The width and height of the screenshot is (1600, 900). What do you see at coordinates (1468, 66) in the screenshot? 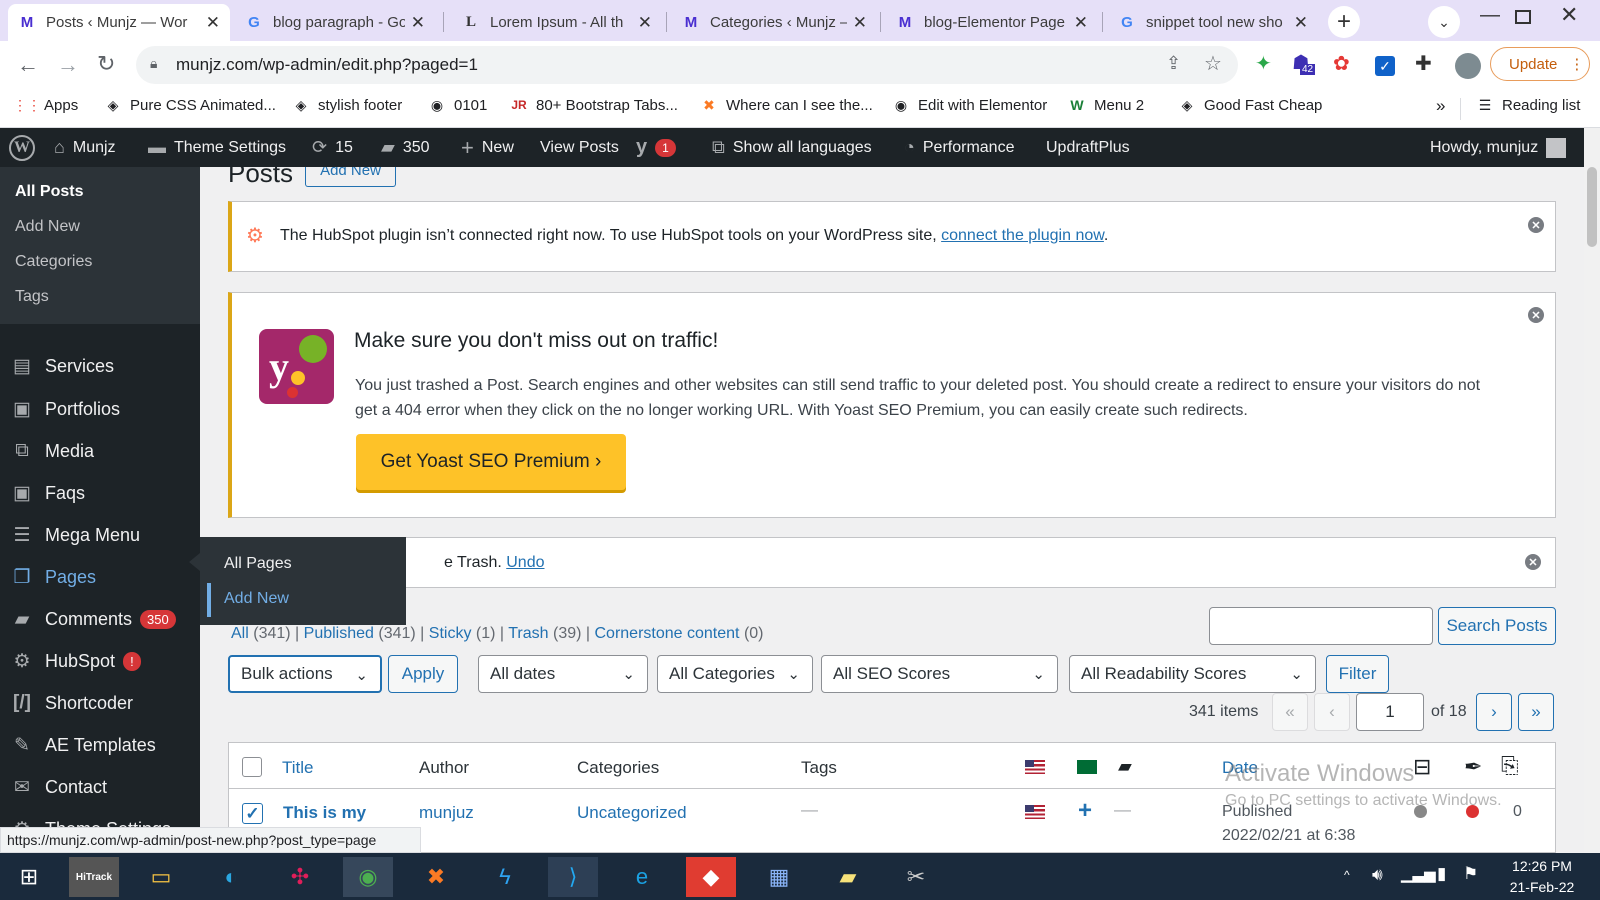
I see `profile-avatar` at bounding box center [1468, 66].